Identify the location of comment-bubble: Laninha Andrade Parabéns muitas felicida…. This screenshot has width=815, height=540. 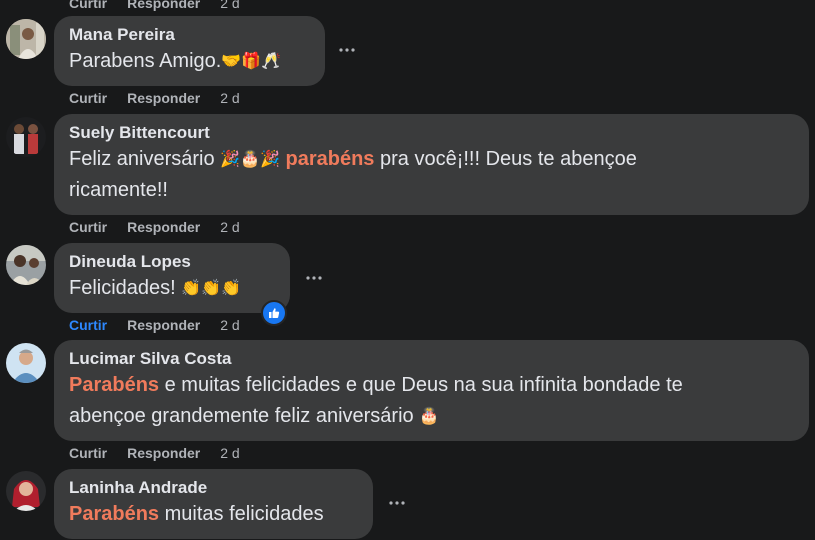
(213, 504).